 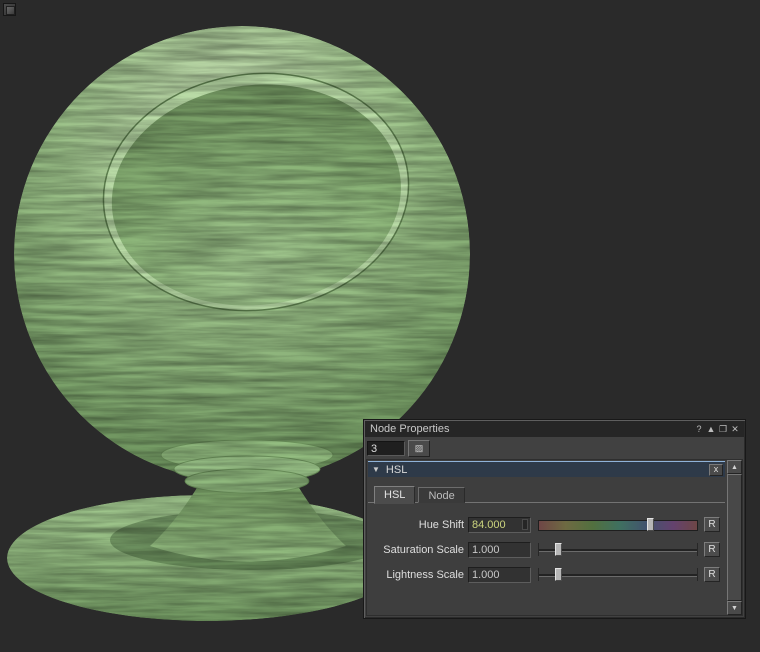 I want to click on hue-shift-value-input: 84.000, so click(x=499, y=524).